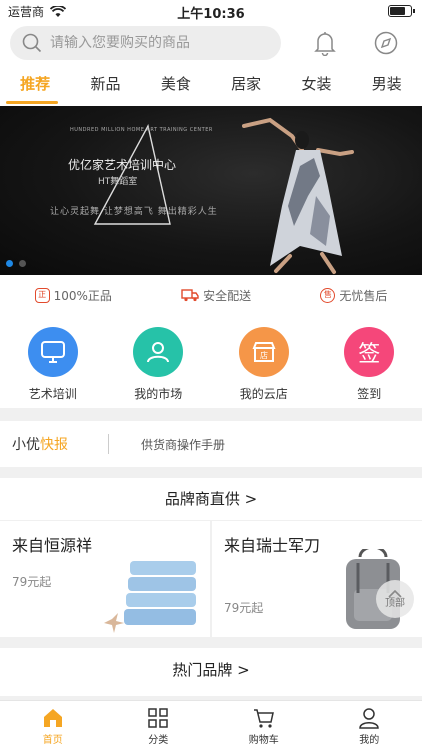  Describe the element at coordinates (122, 165) in the screenshot. I see `banner-title: 优亿家艺术培训中心` at that location.